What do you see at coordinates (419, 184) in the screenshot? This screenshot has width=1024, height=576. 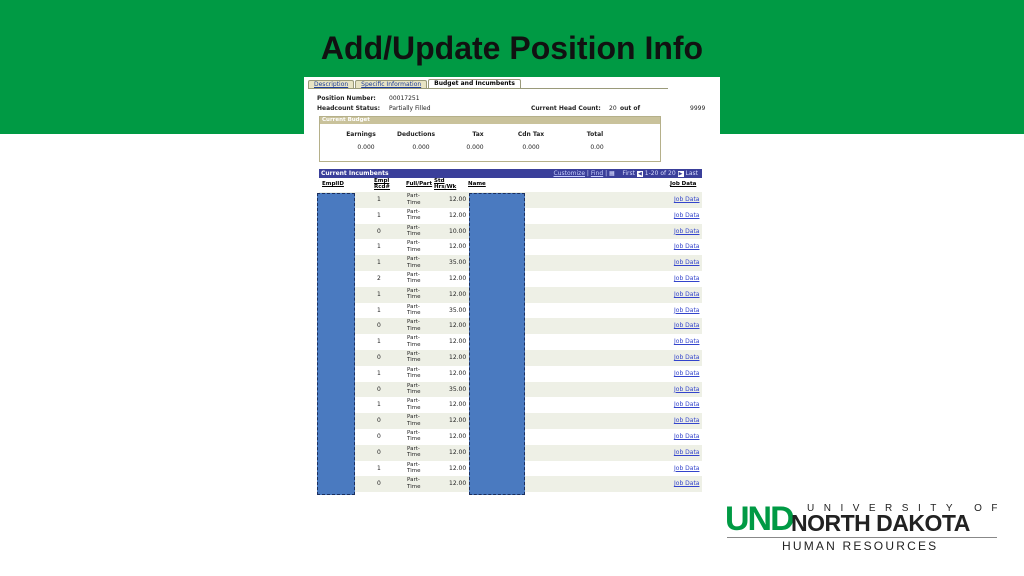 I see `col-full-part: Full/Part` at bounding box center [419, 184].